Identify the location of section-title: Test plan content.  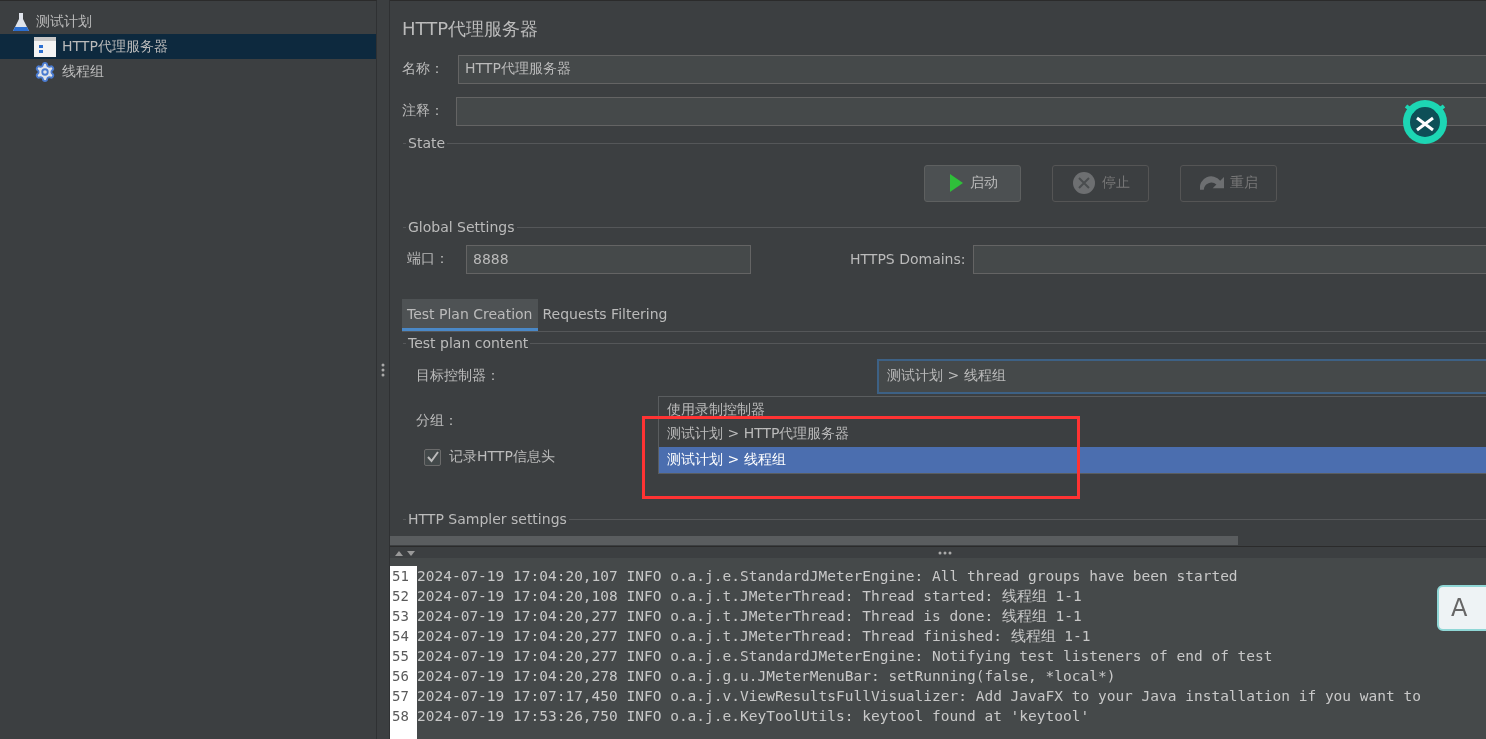
(468, 343).